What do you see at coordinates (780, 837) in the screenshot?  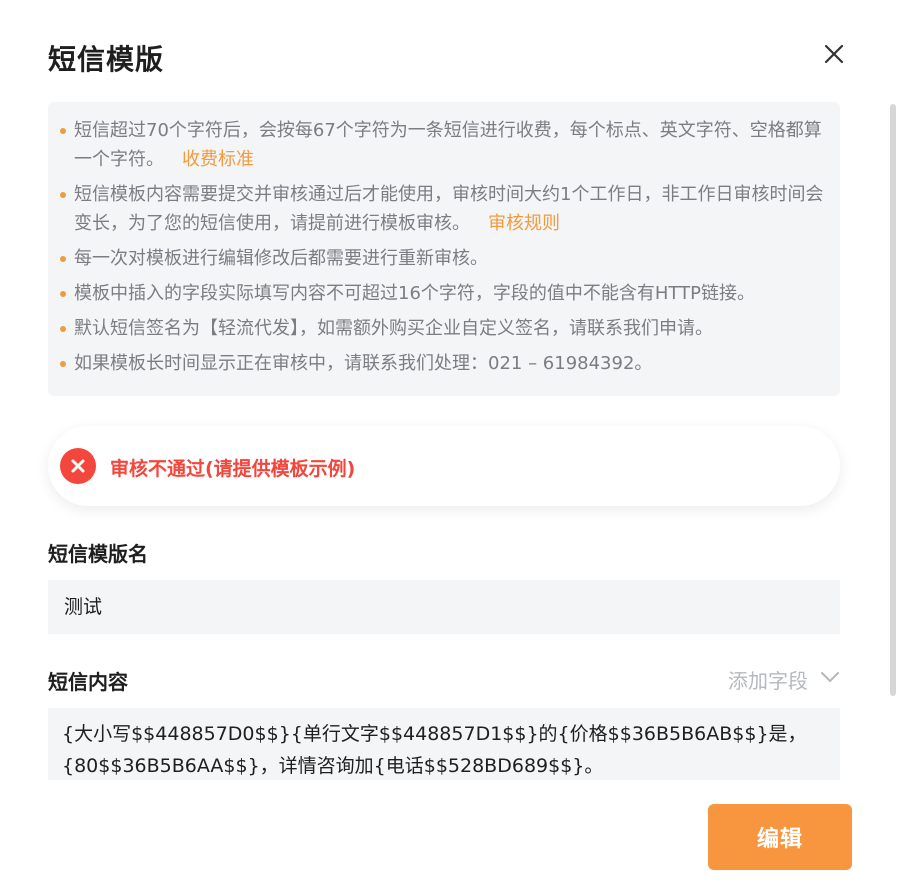 I see `edit-button: 编辑` at bounding box center [780, 837].